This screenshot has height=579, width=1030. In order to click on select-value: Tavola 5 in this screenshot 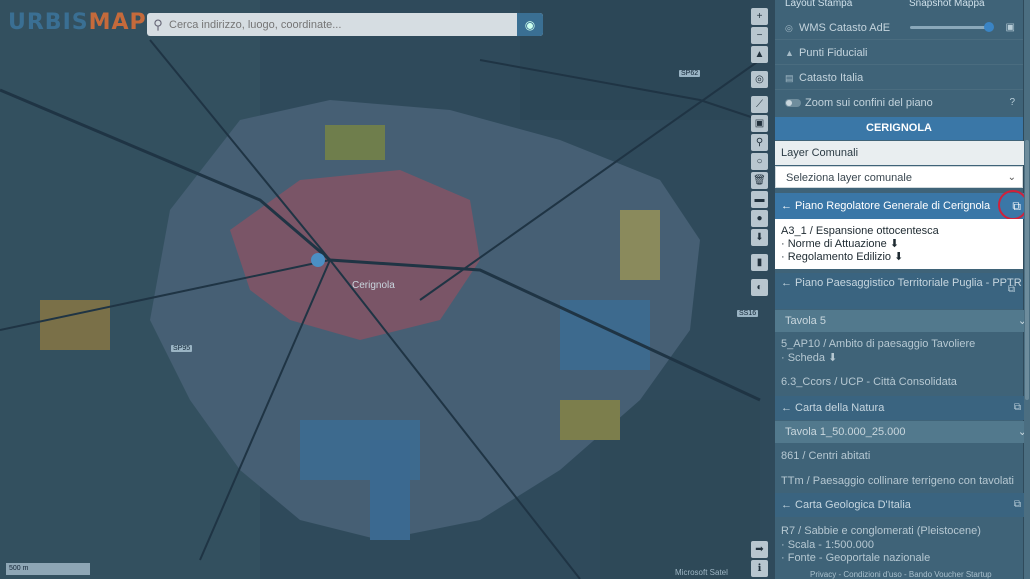, I will do `click(805, 321)`.